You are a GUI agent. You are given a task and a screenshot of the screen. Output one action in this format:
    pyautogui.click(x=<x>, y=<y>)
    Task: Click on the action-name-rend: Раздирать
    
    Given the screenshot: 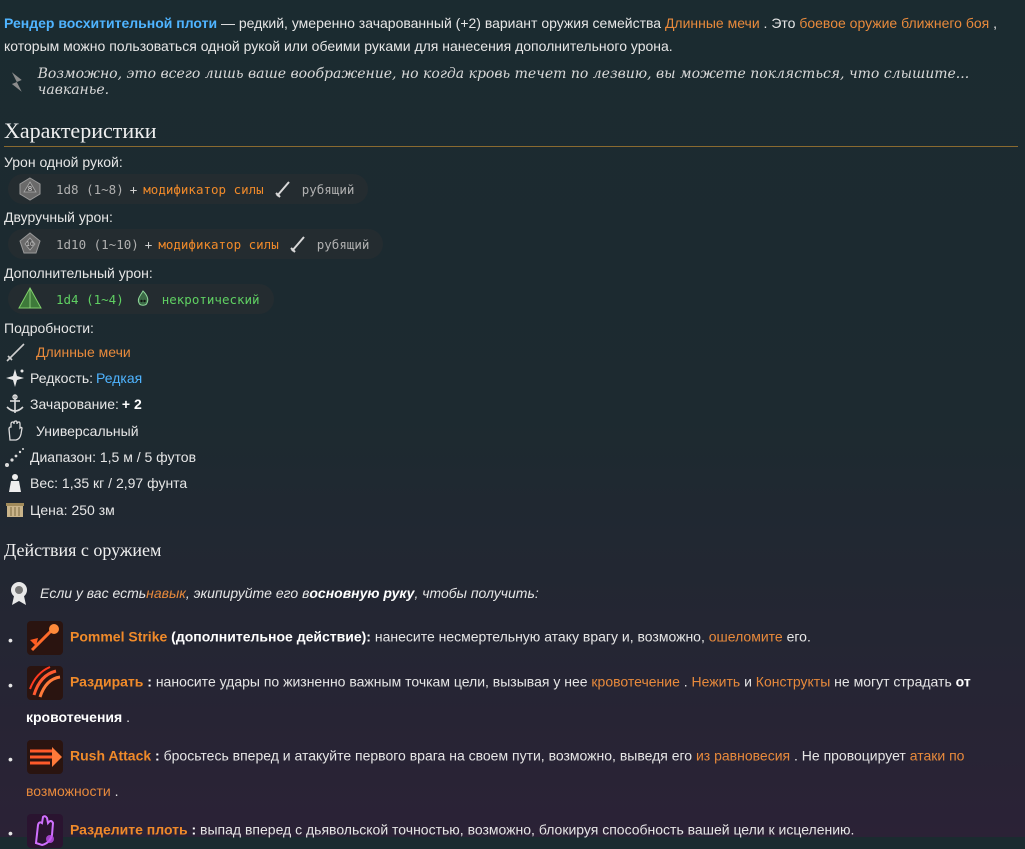 What is the action you would take?
    pyautogui.click(x=106, y=682)
    